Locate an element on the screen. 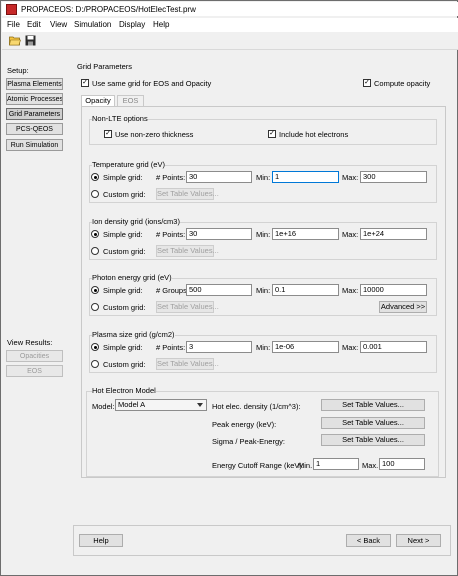 The width and height of the screenshot is (458, 576). photon-energy-simple-radio is located at coordinates (95, 290).